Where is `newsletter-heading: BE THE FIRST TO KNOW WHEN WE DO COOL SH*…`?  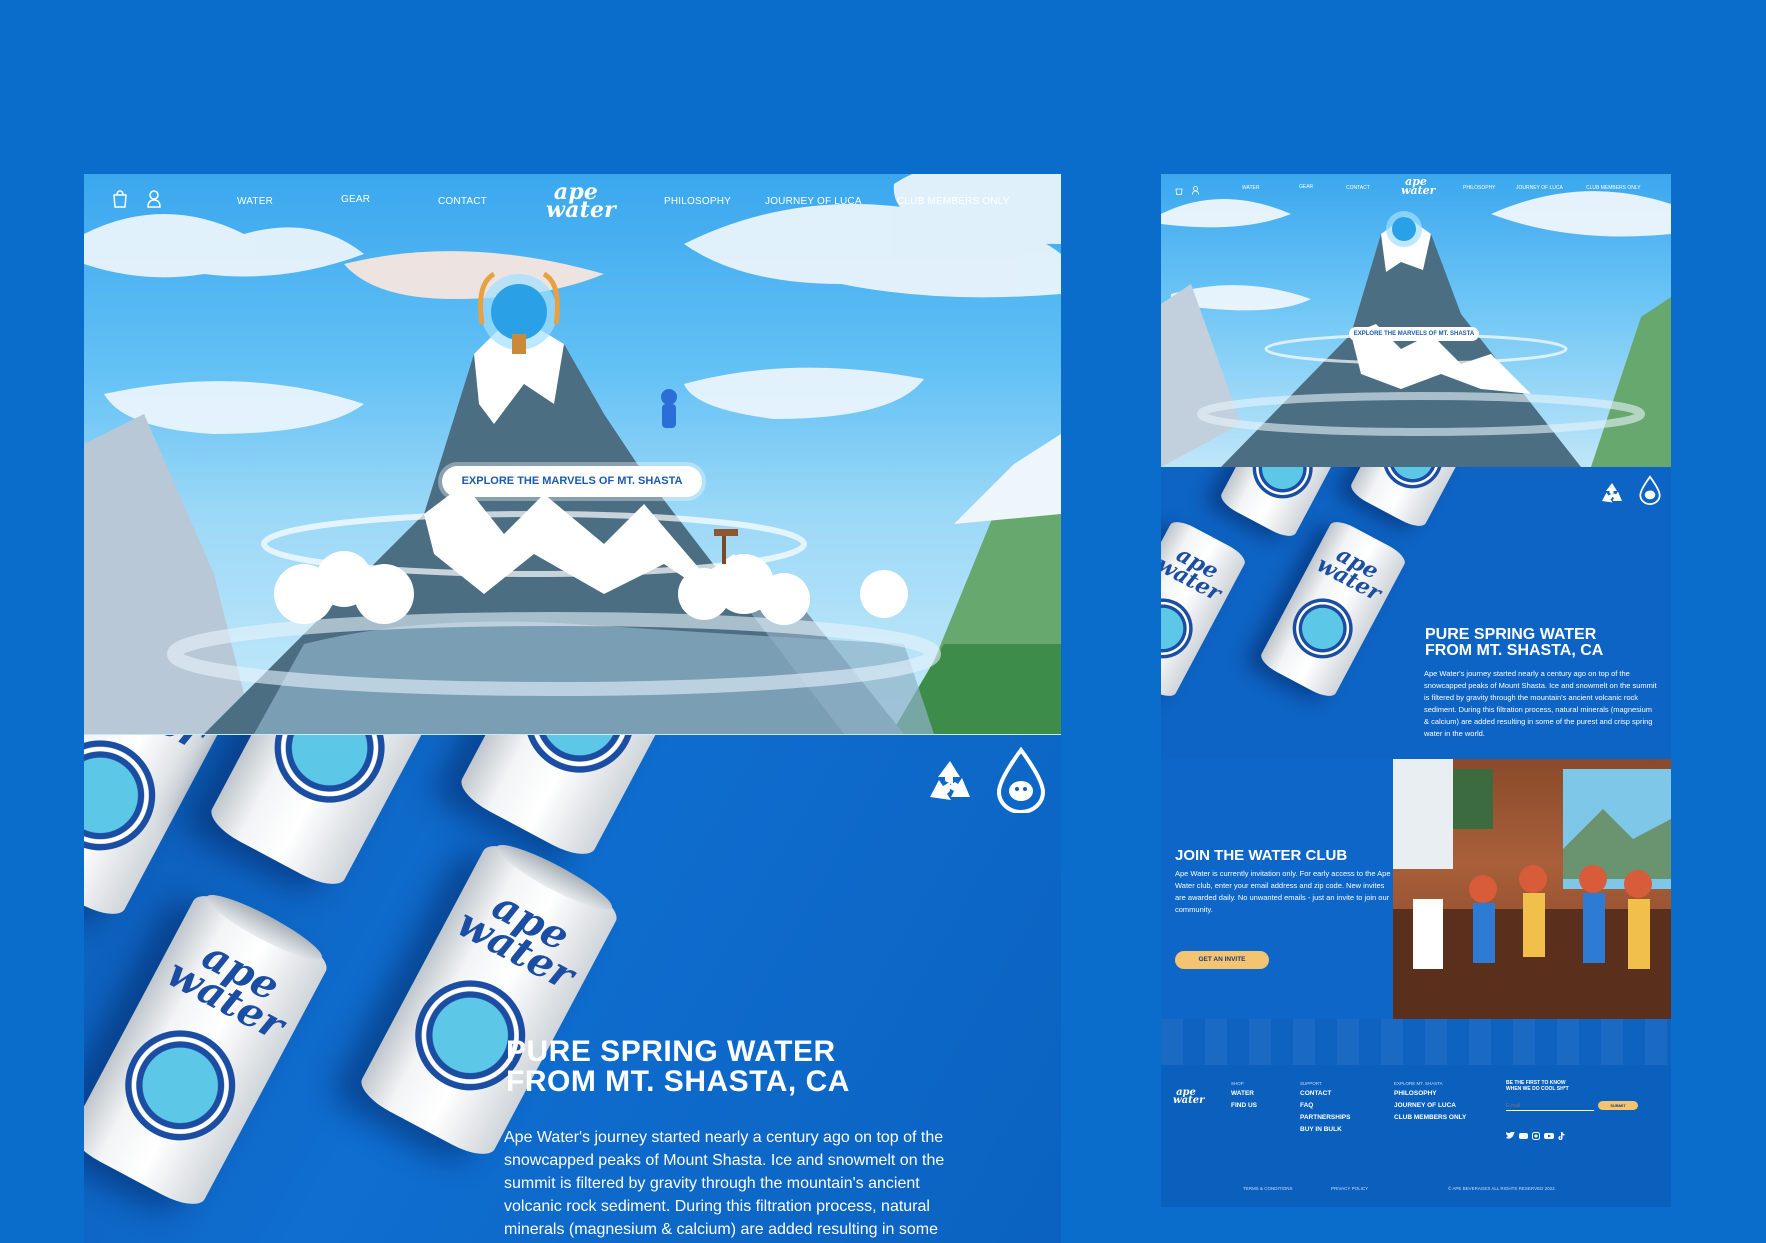
newsletter-heading: BE THE FIRST TO KNOW WHEN WE DO COOL SH*… is located at coordinates (1537, 1086).